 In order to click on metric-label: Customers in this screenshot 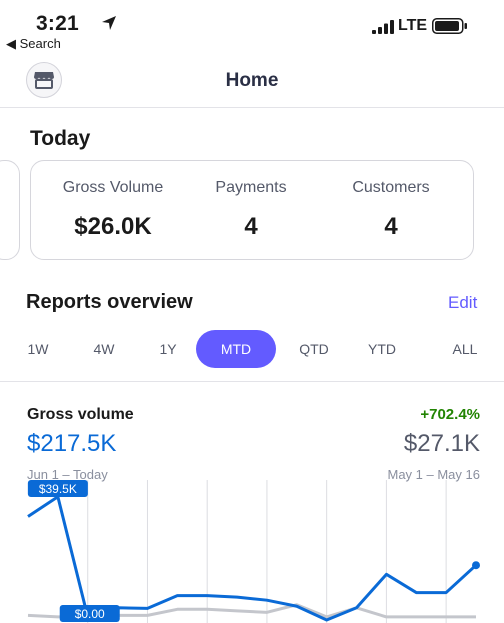, I will do `click(391, 187)`.